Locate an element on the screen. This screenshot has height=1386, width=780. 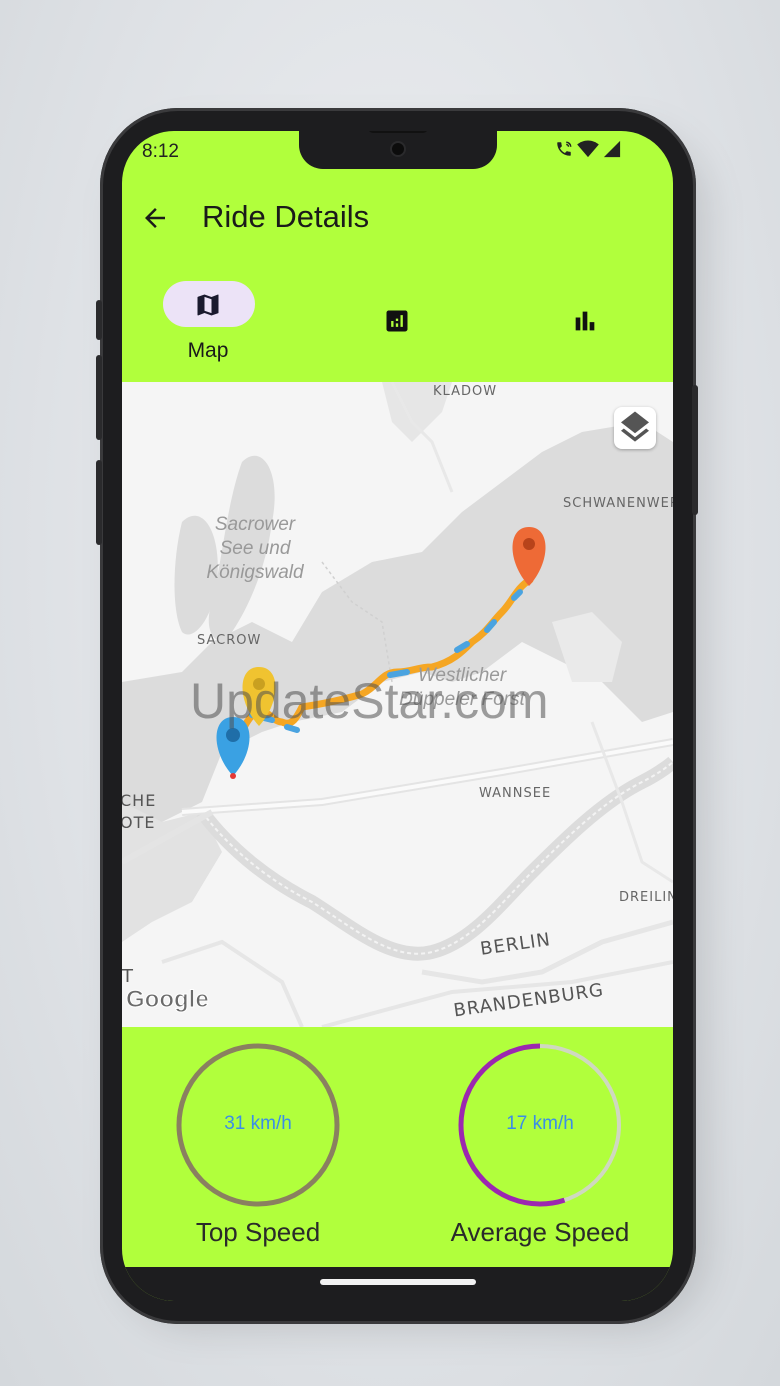
analytics-icon is located at coordinates (397, 321).